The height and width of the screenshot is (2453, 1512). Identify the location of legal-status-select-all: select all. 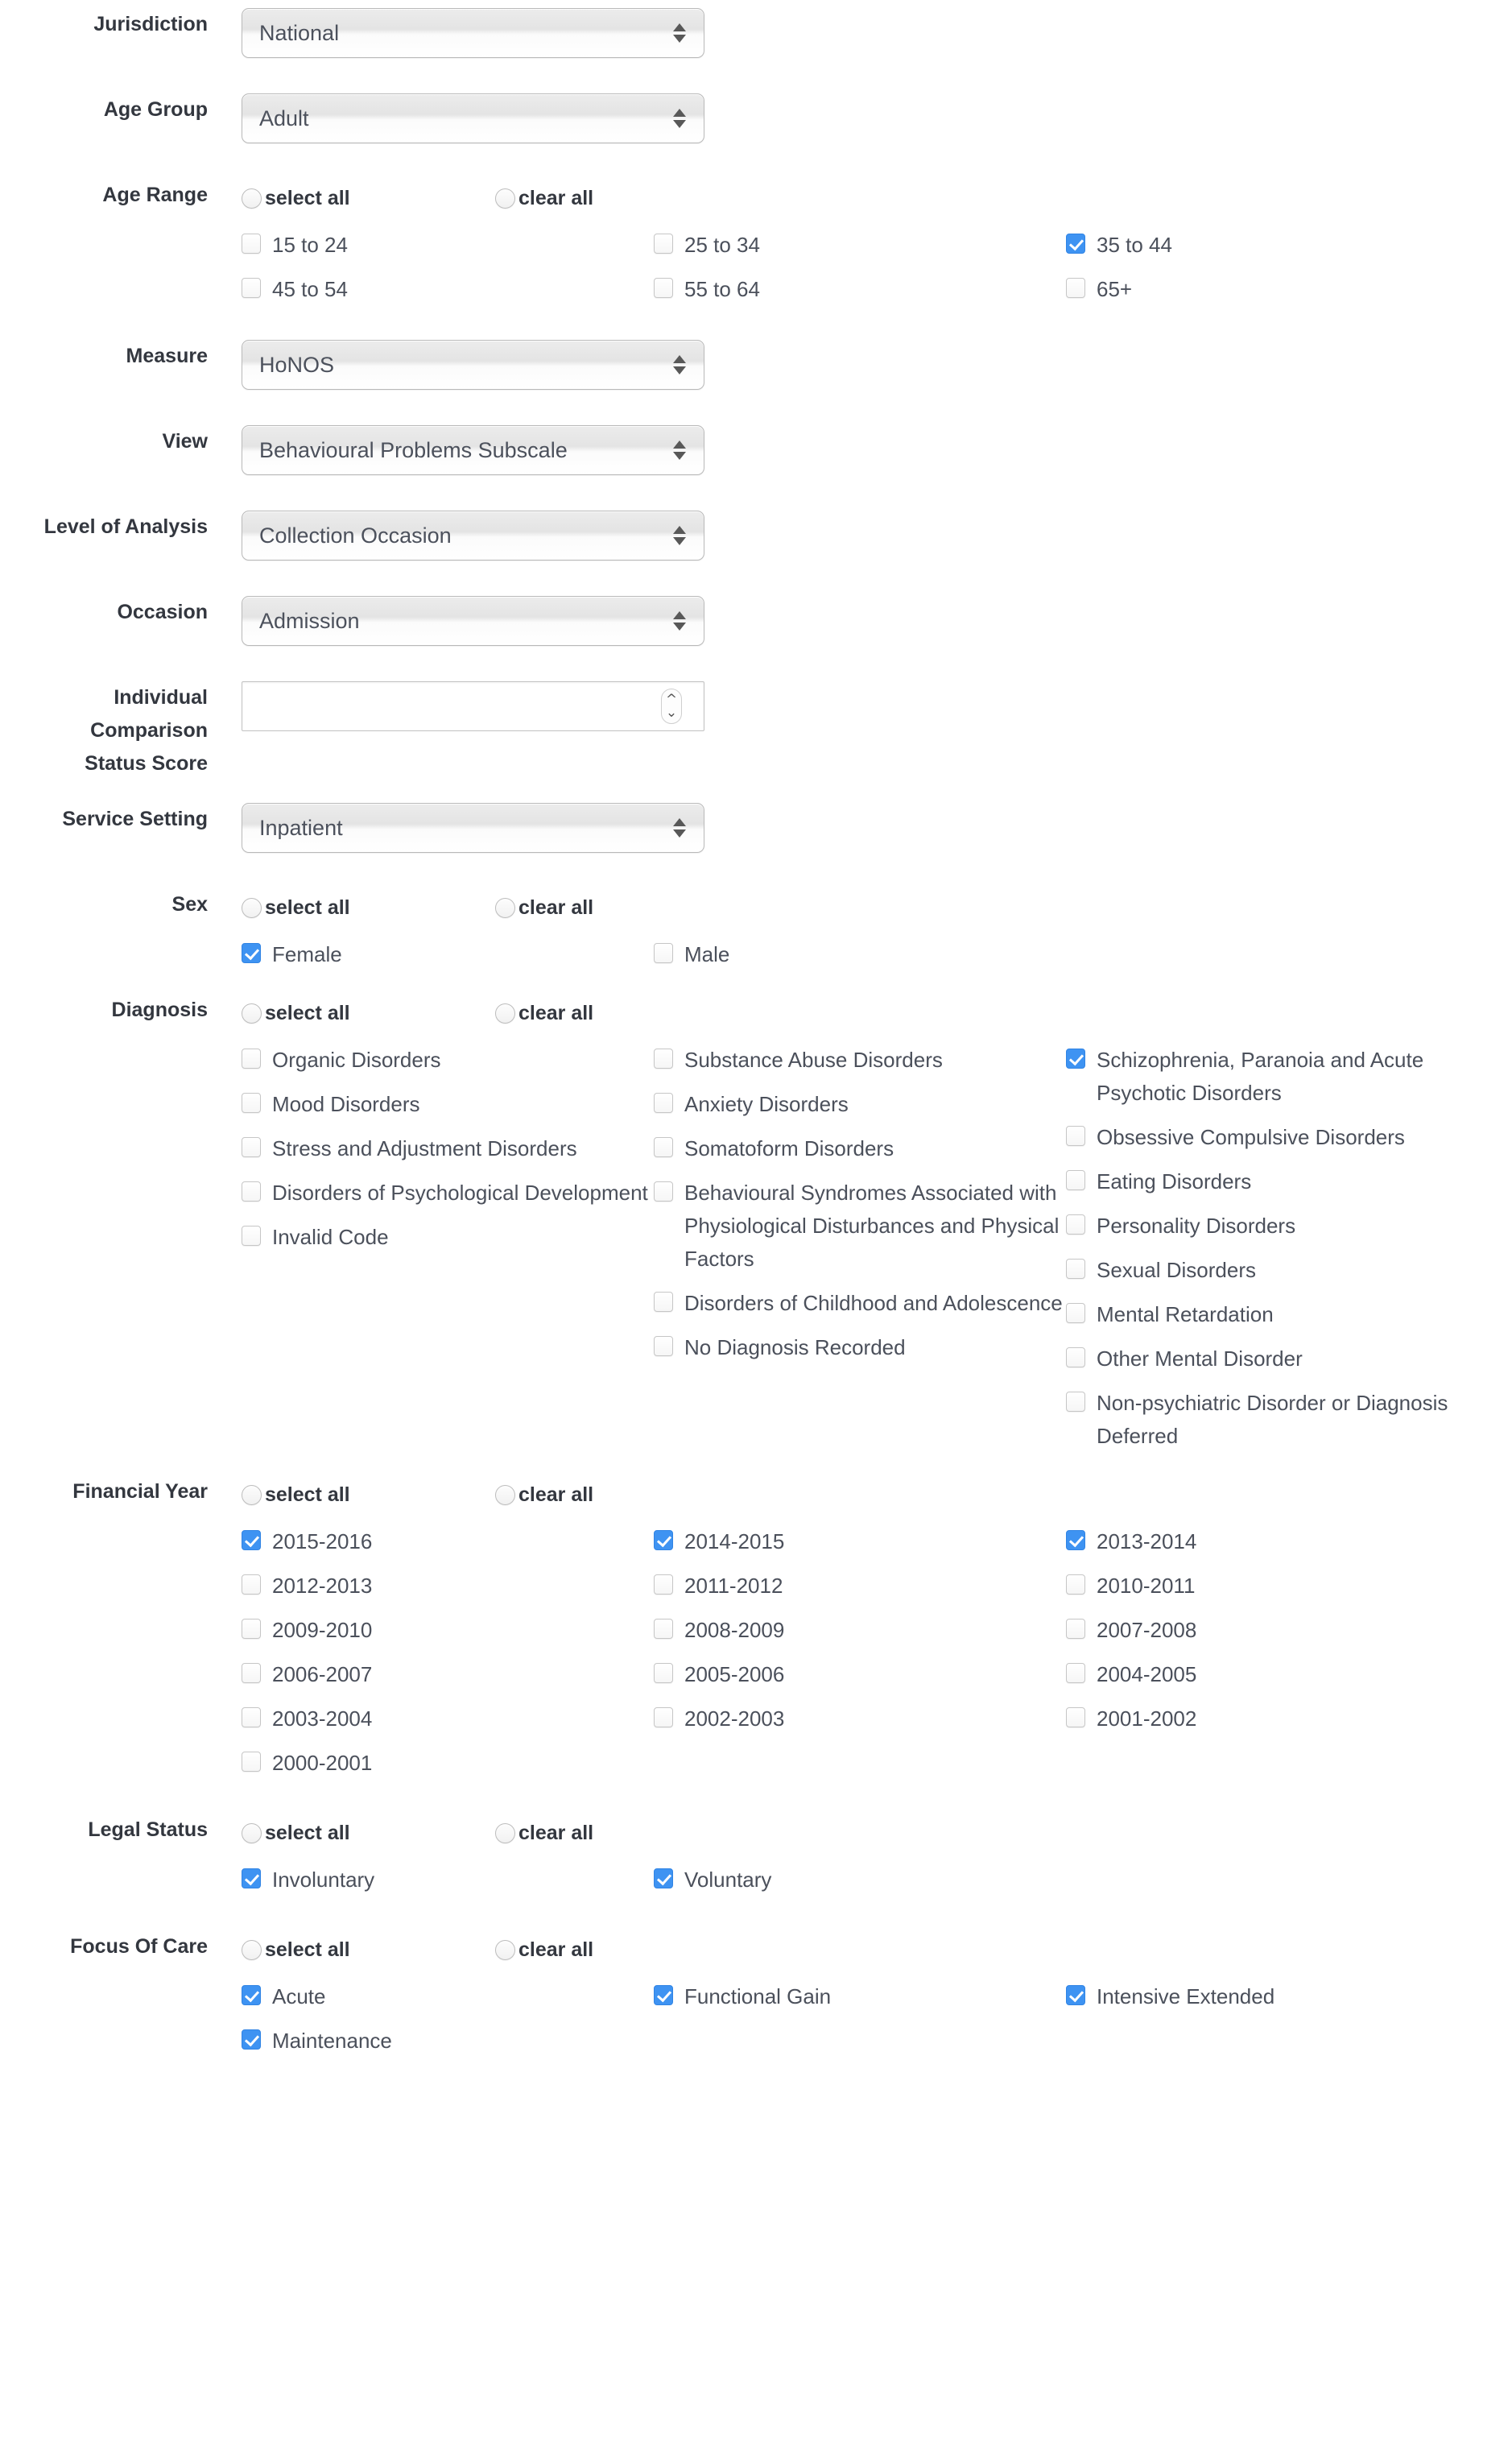
(368, 1833).